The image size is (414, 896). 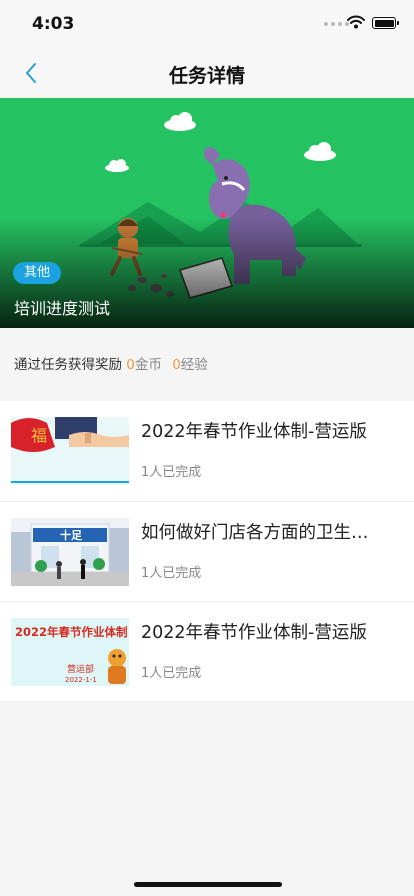 What do you see at coordinates (70, 451) in the screenshot?
I see `course-thumbnail: 福` at bounding box center [70, 451].